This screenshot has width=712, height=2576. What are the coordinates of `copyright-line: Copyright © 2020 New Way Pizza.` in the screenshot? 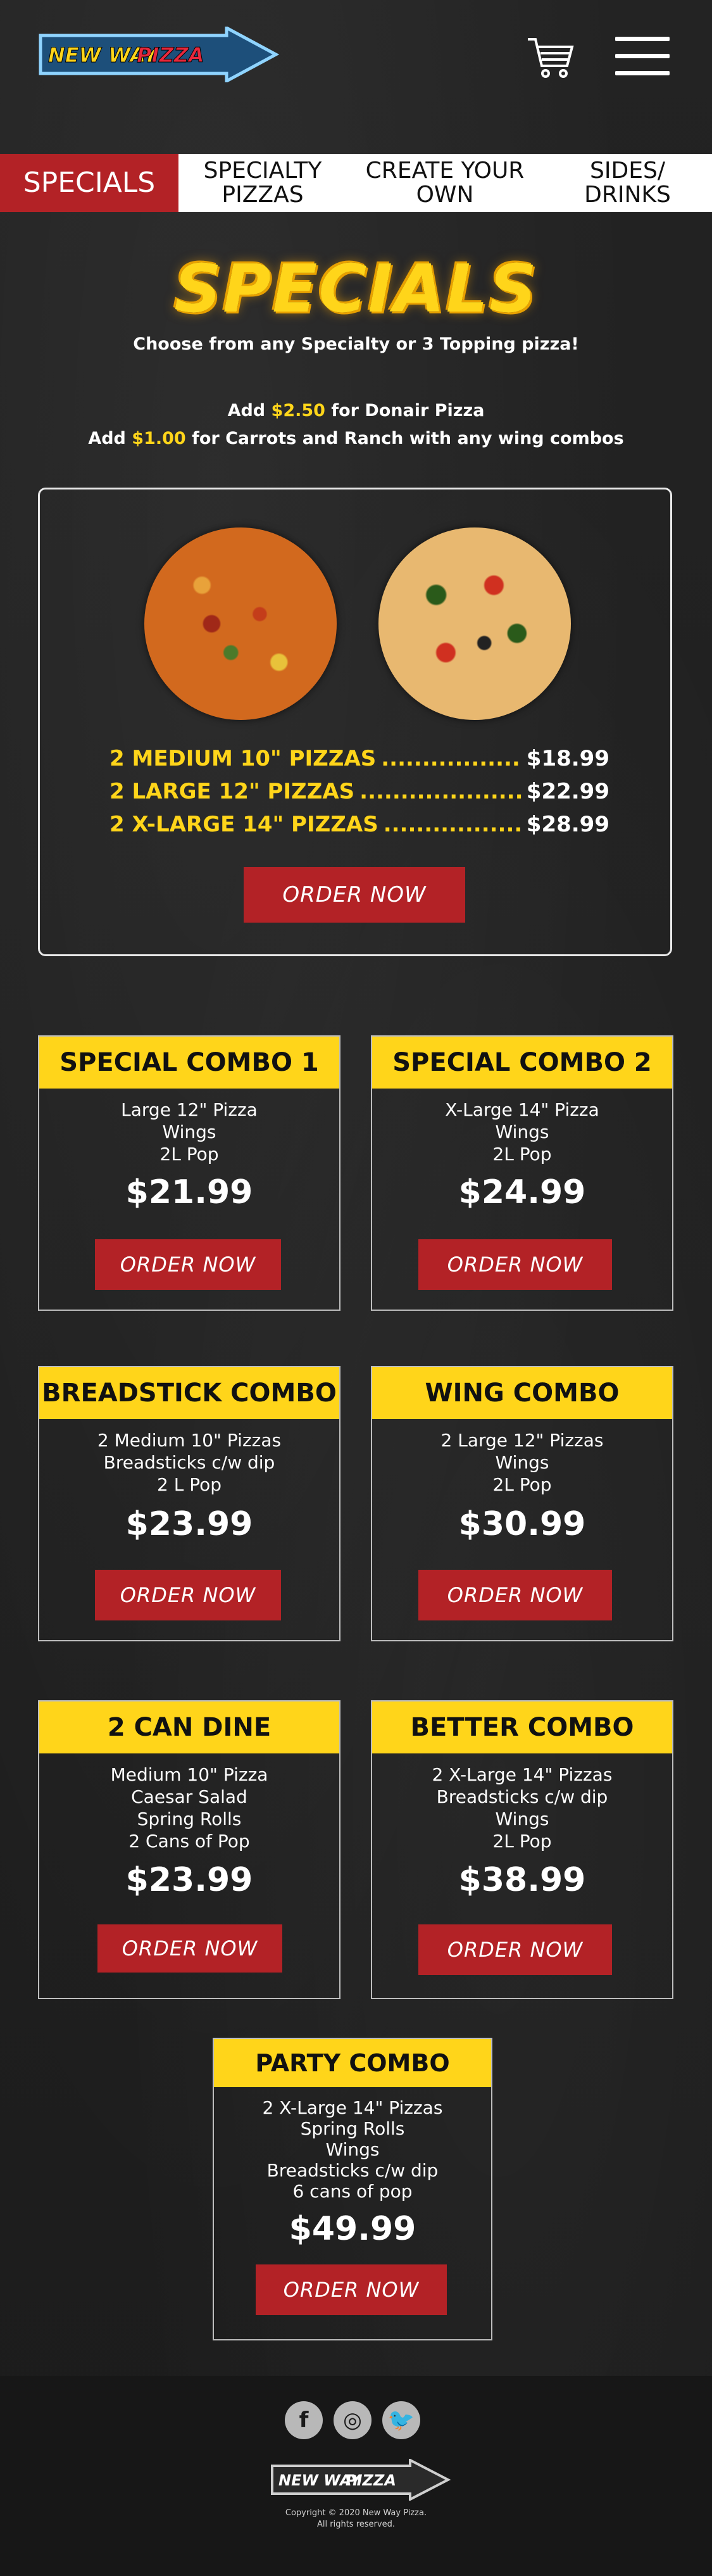 It's located at (356, 2513).